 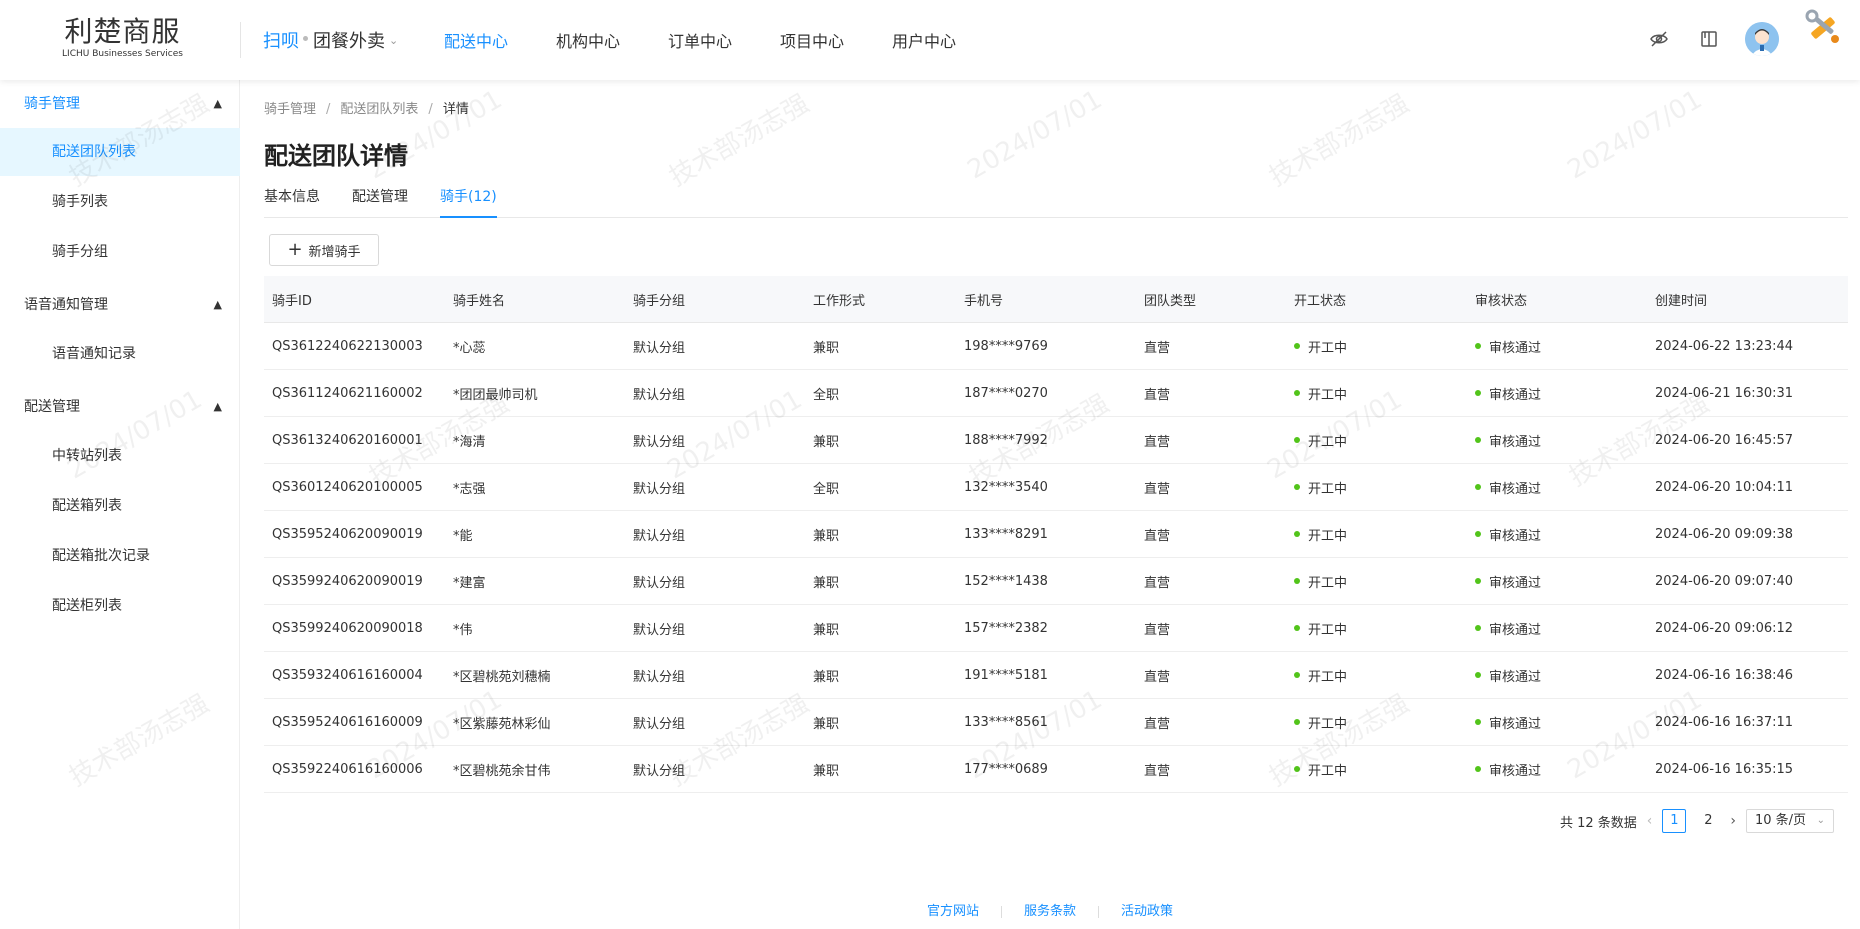 I want to click on tab-riders: 骑手(12), so click(x=468, y=202).